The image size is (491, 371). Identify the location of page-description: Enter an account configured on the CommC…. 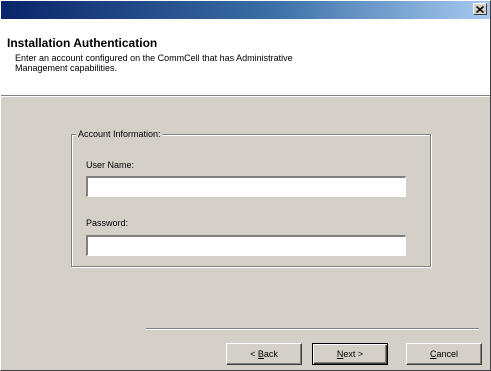
(154, 63).